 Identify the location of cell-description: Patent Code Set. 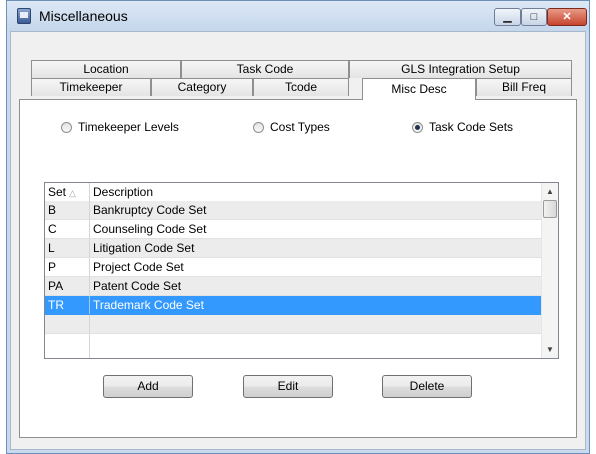
(137, 286).